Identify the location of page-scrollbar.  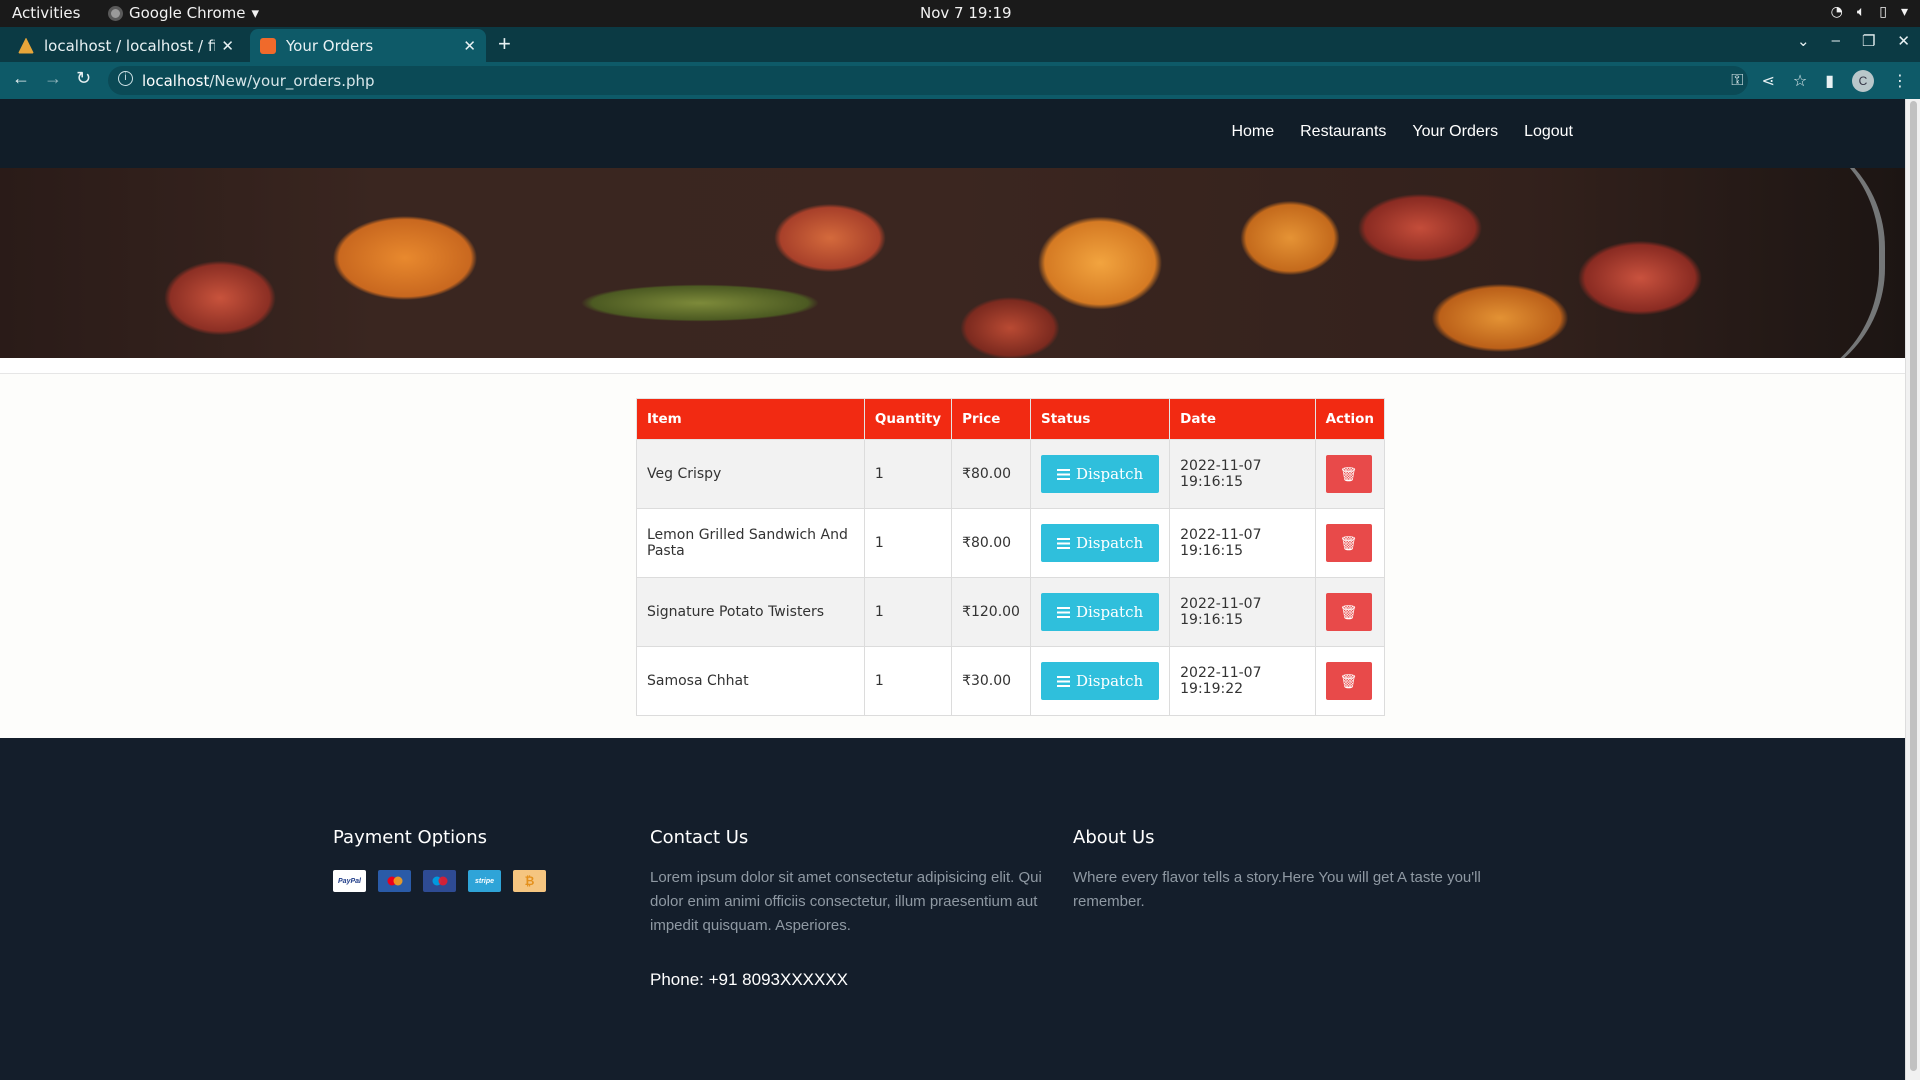
(1912, 589).